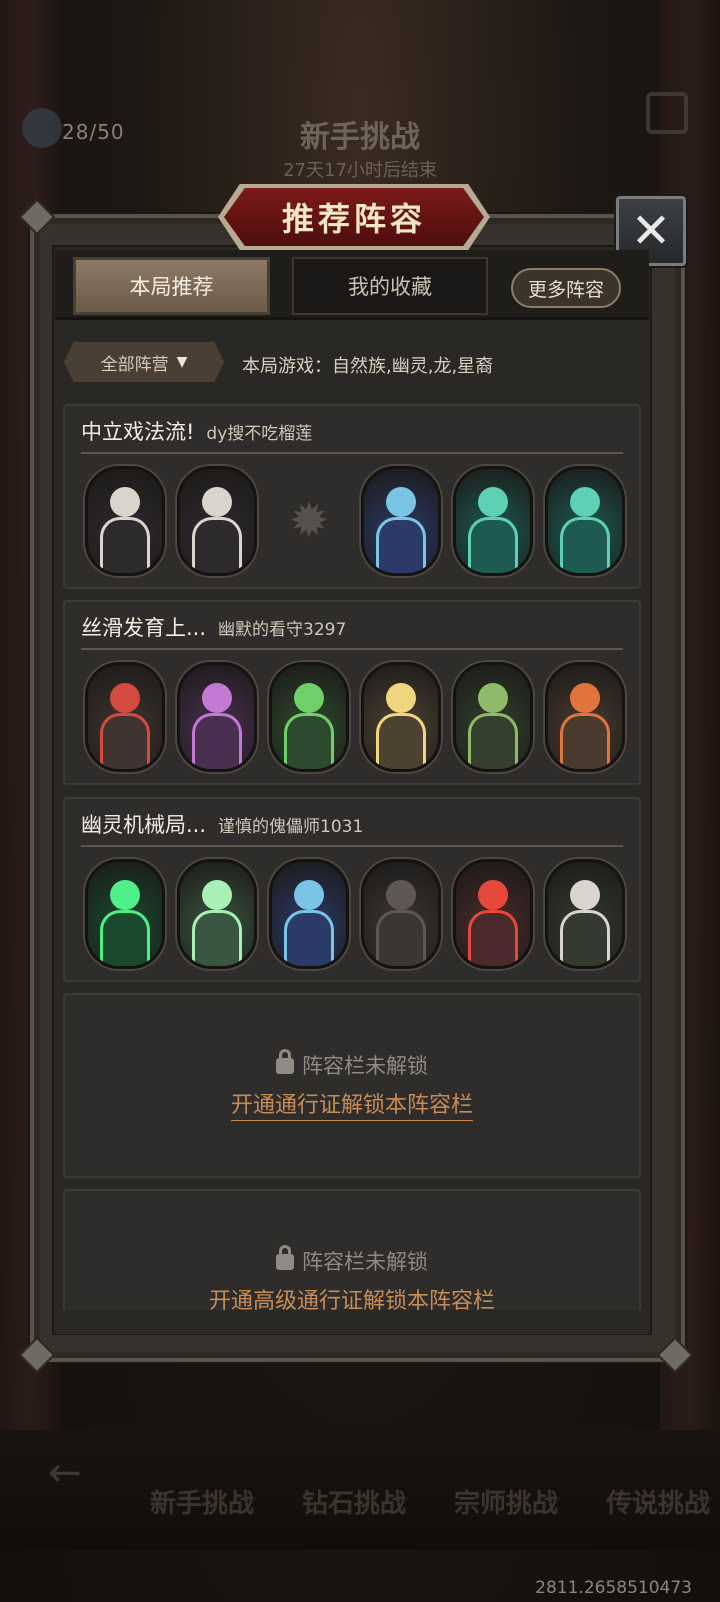  Describe the element at coordinates (217, 914) in the screenshot. I see `ghost-cat-icon` at that location.